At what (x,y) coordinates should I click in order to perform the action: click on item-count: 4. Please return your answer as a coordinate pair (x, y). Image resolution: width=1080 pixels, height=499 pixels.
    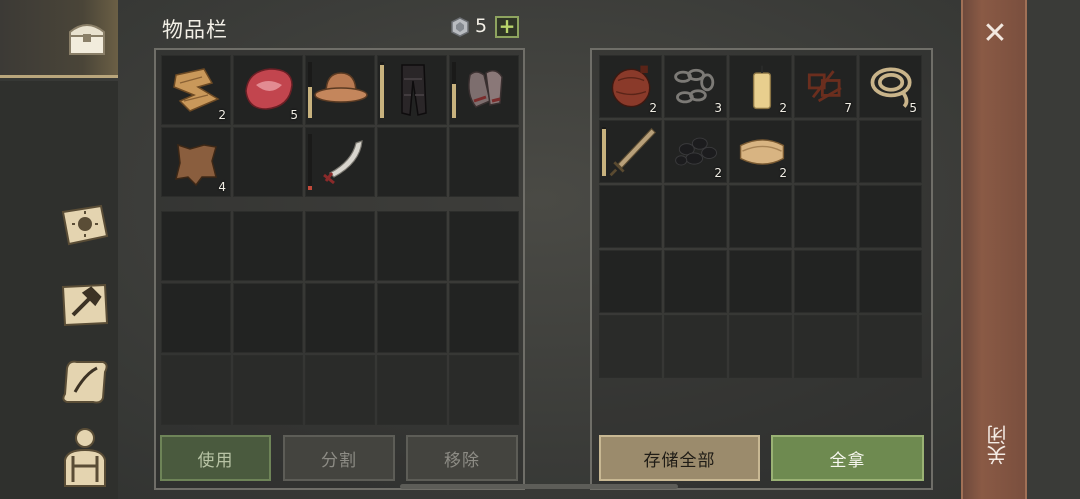
    Looking at the image, I should click on (222, 187).